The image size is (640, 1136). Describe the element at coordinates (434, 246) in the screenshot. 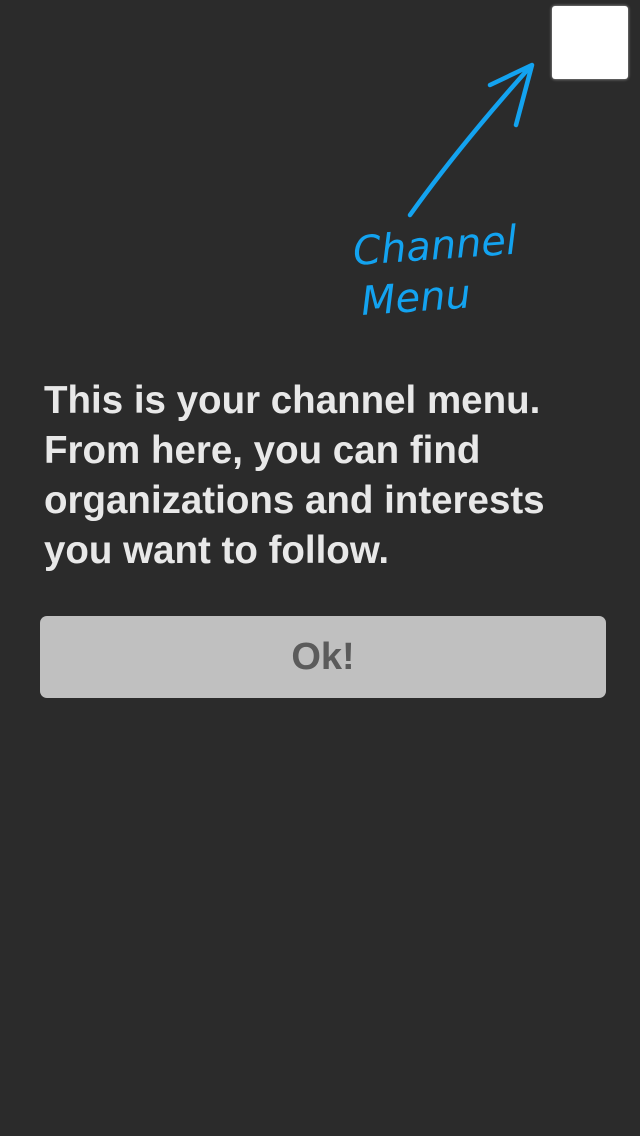

I see `annotation-label-channel: Channel` at that location.